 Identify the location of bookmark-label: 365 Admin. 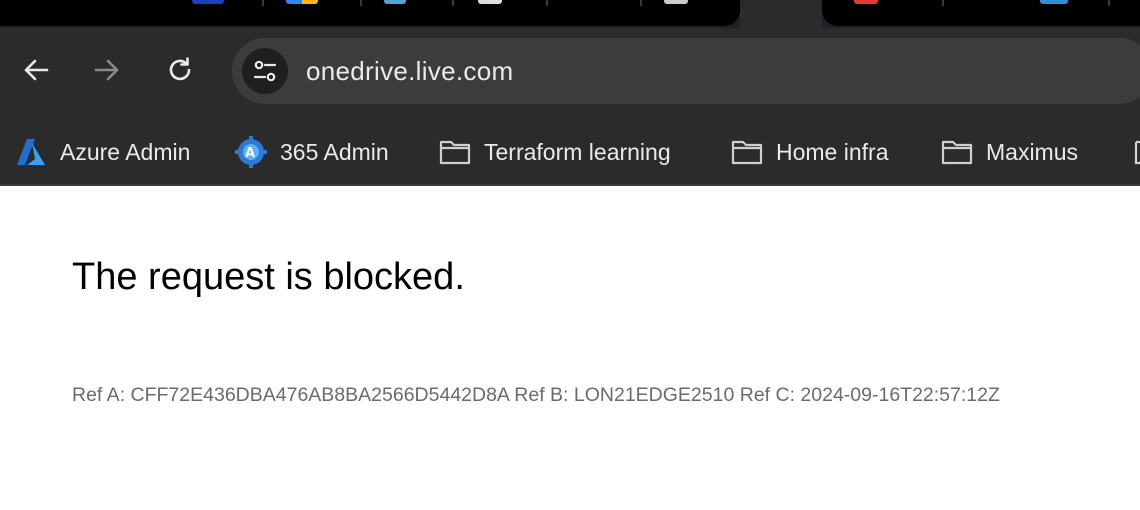
(334, 151).